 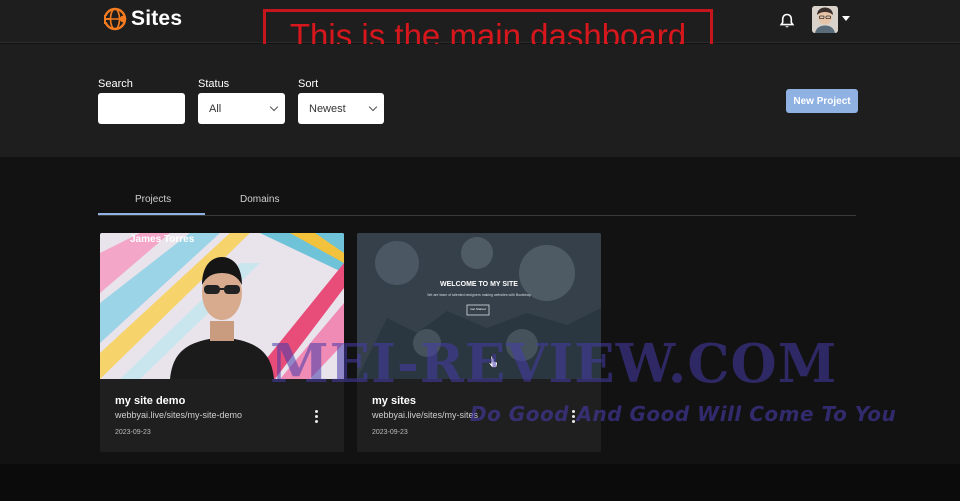 I want to click on thumbnail-heading: James Torres, so click(x=162, y=239).